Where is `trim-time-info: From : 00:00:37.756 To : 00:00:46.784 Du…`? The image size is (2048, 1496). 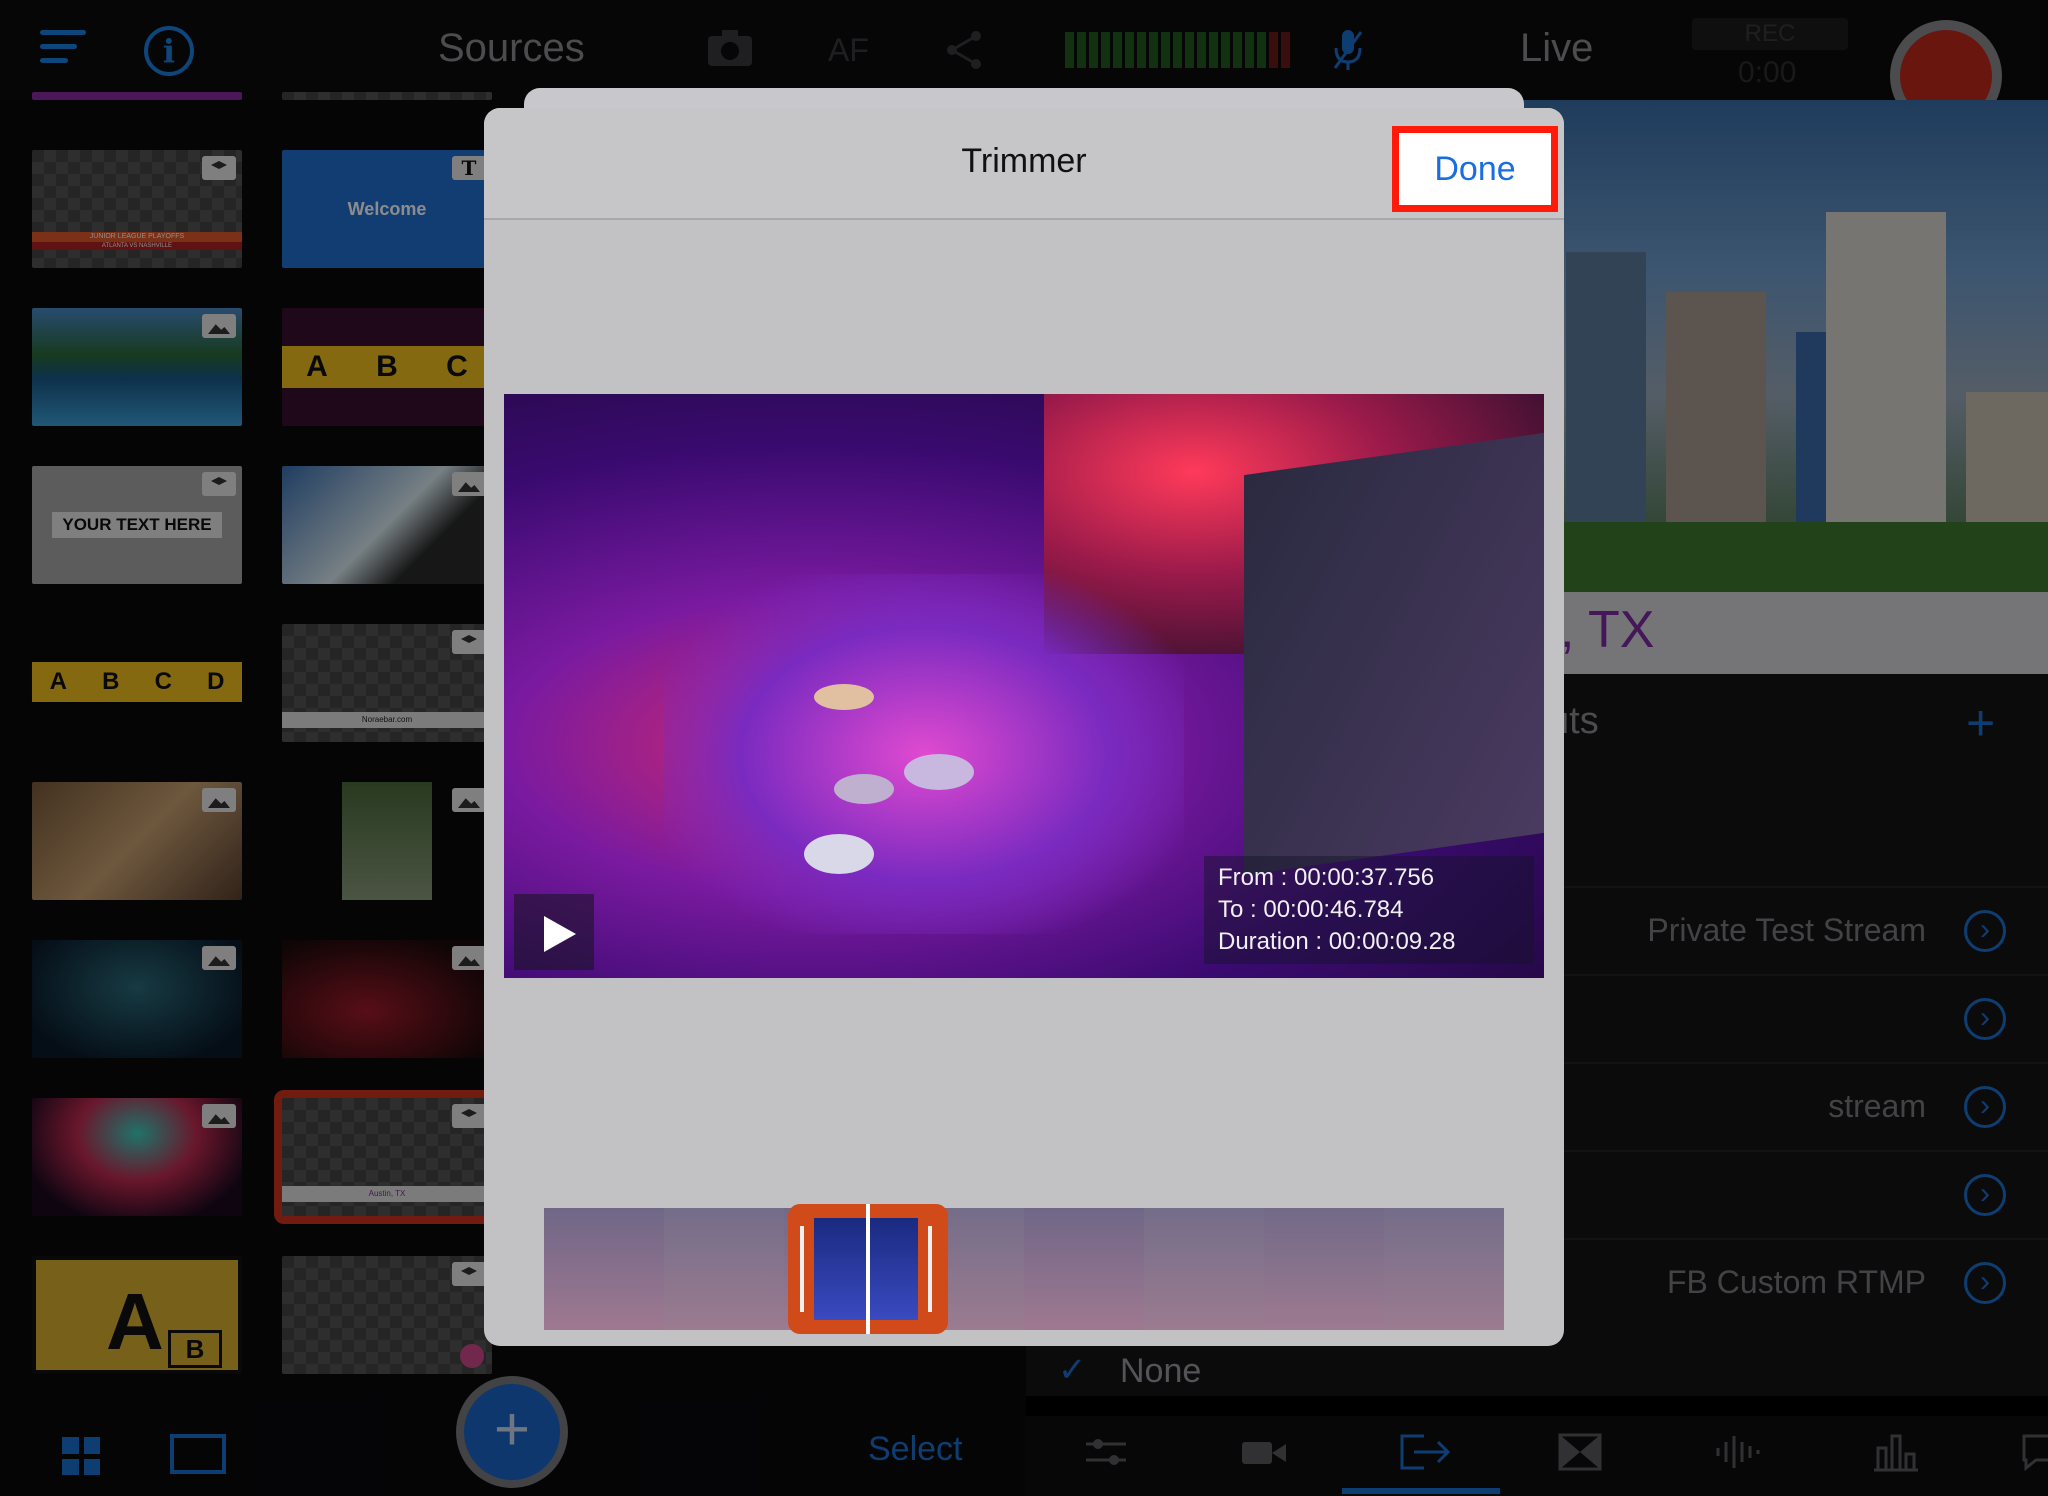
trim-time-info: From : 00:00:37.756 To : 00:00:46.784 Du… is located at coordinates (1369, 910).